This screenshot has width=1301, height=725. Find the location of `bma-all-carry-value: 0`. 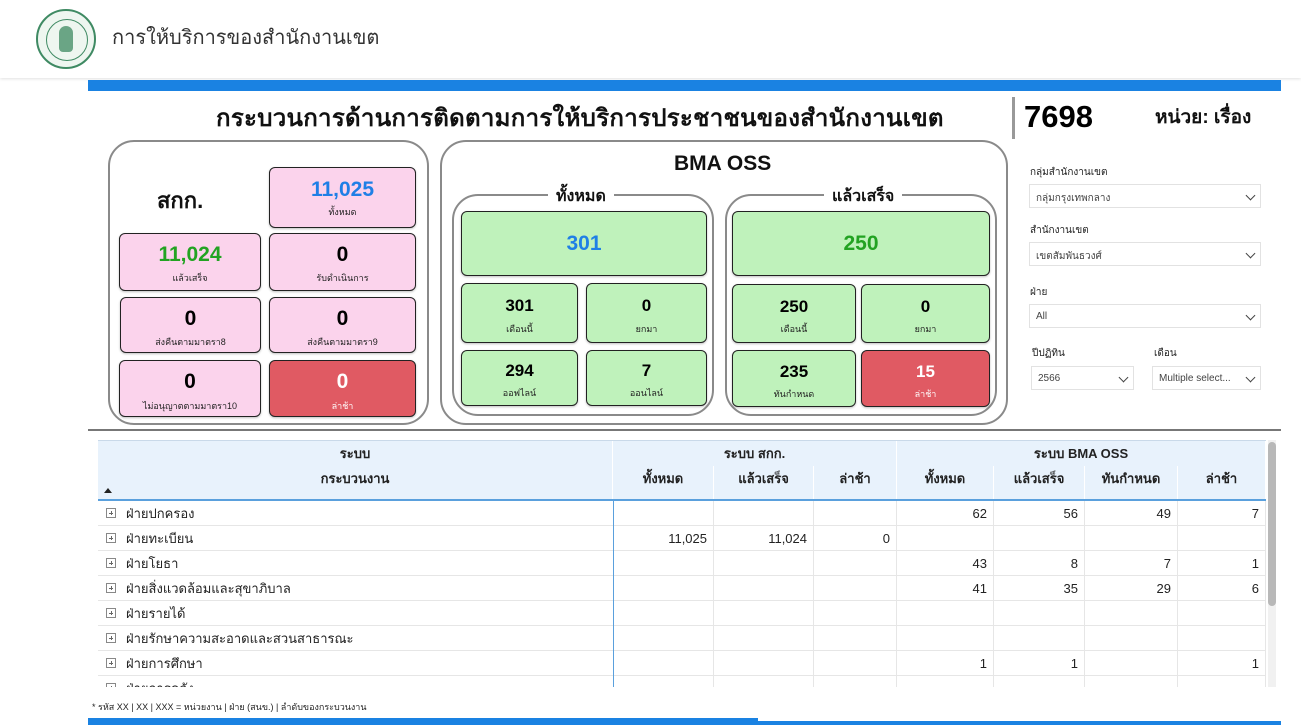

bma-all-carry-value: 0 is located at coordinates (646, 305).